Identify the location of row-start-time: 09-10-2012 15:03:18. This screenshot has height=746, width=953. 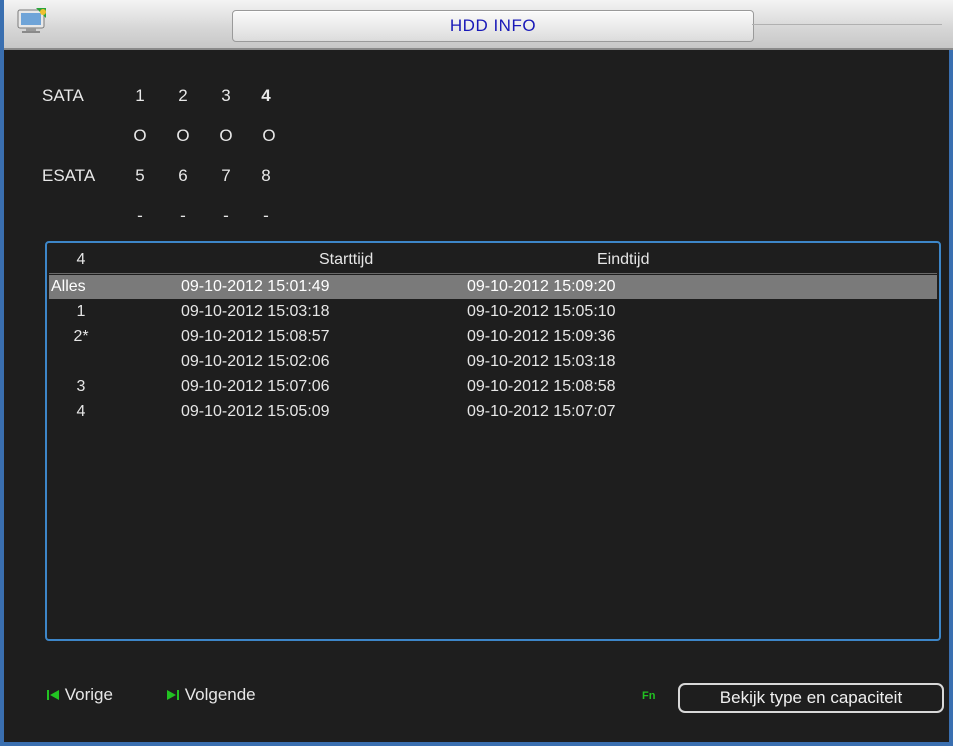
(255, 311).